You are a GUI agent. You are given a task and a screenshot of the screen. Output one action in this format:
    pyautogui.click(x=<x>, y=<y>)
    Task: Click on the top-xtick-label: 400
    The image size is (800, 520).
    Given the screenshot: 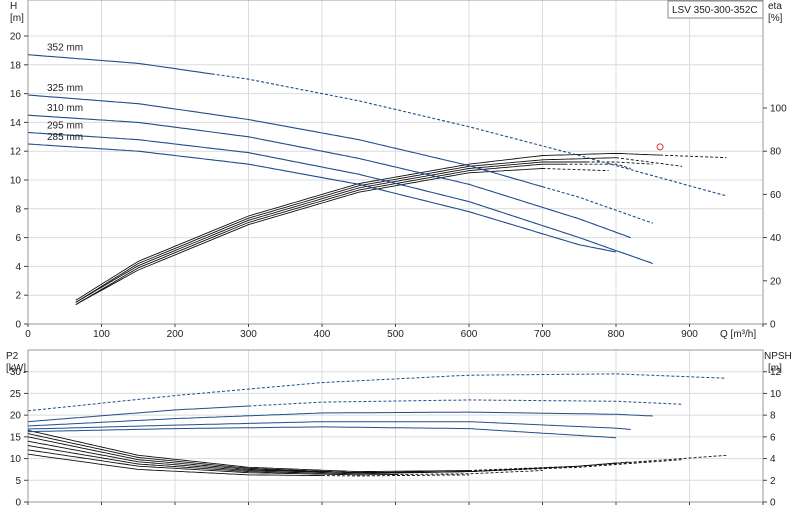 What is the action you would take?
    pyautogui.click(x=322, y=334)
    